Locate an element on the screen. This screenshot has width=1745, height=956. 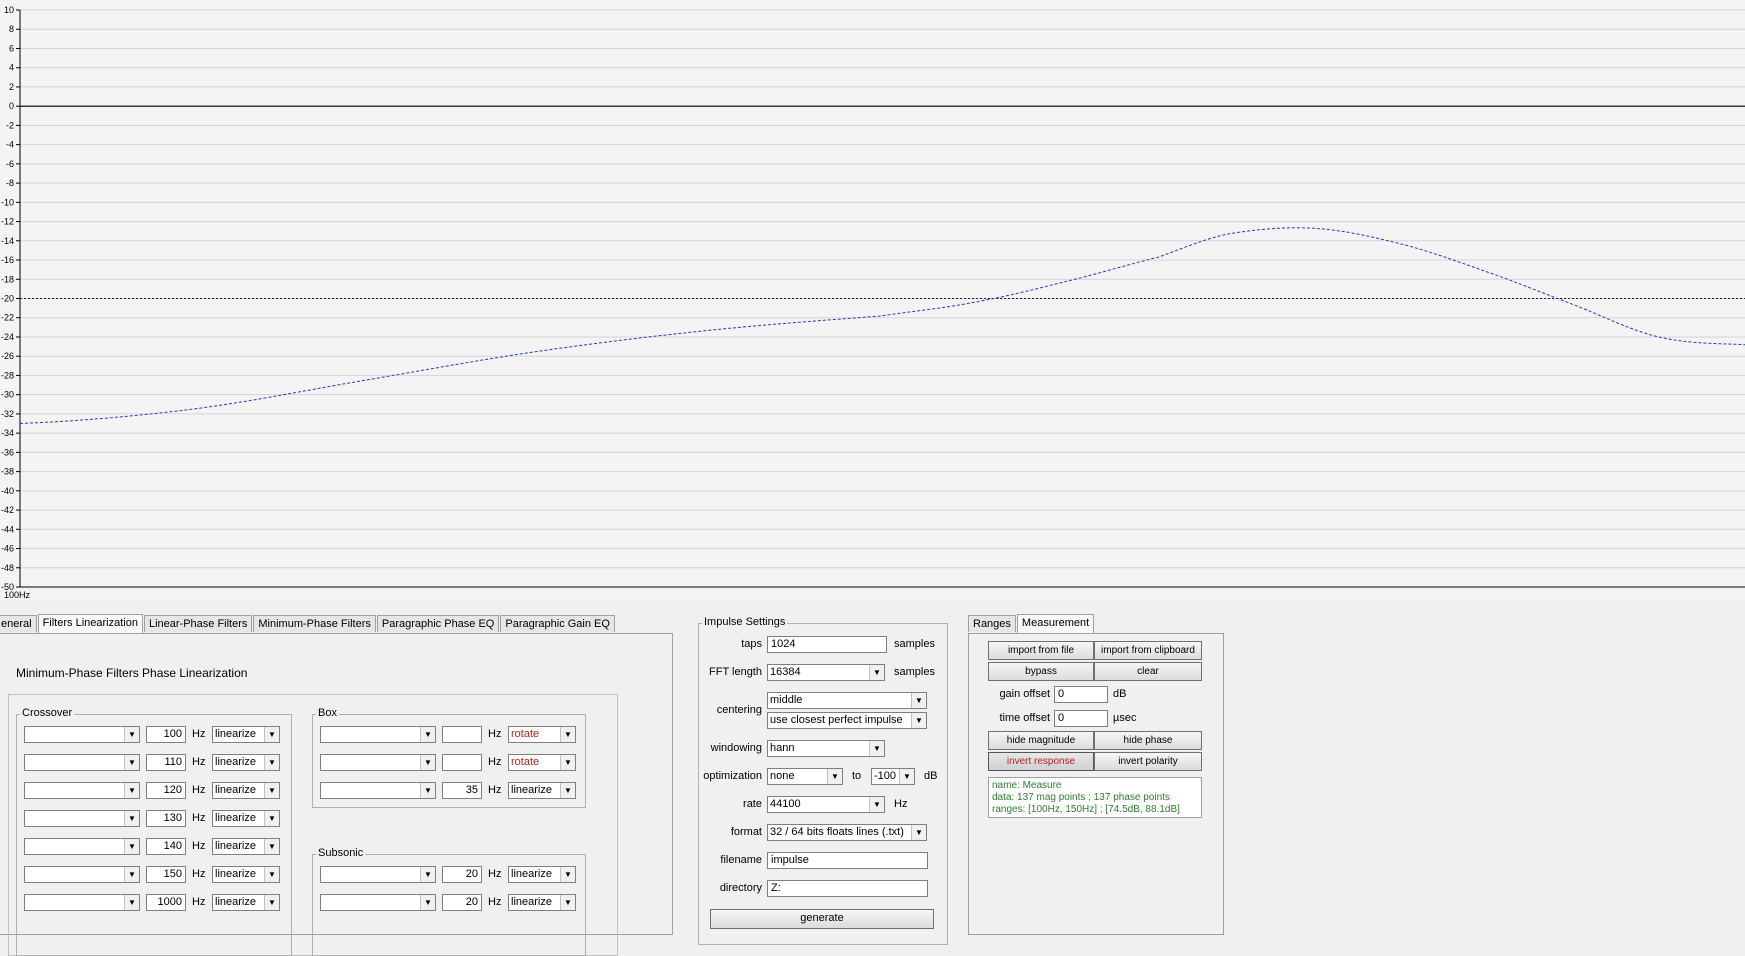
gain-offset-unit: dB is located at coordinates (1120, 694).